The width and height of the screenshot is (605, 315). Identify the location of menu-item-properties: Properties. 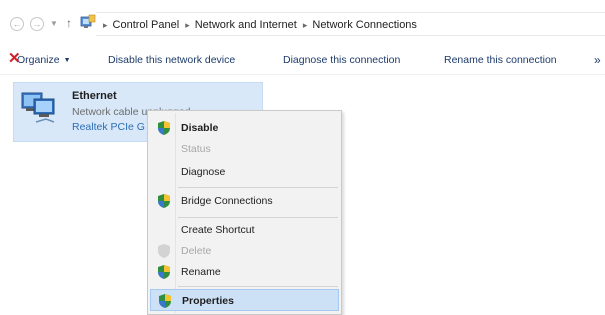
(244, 300).